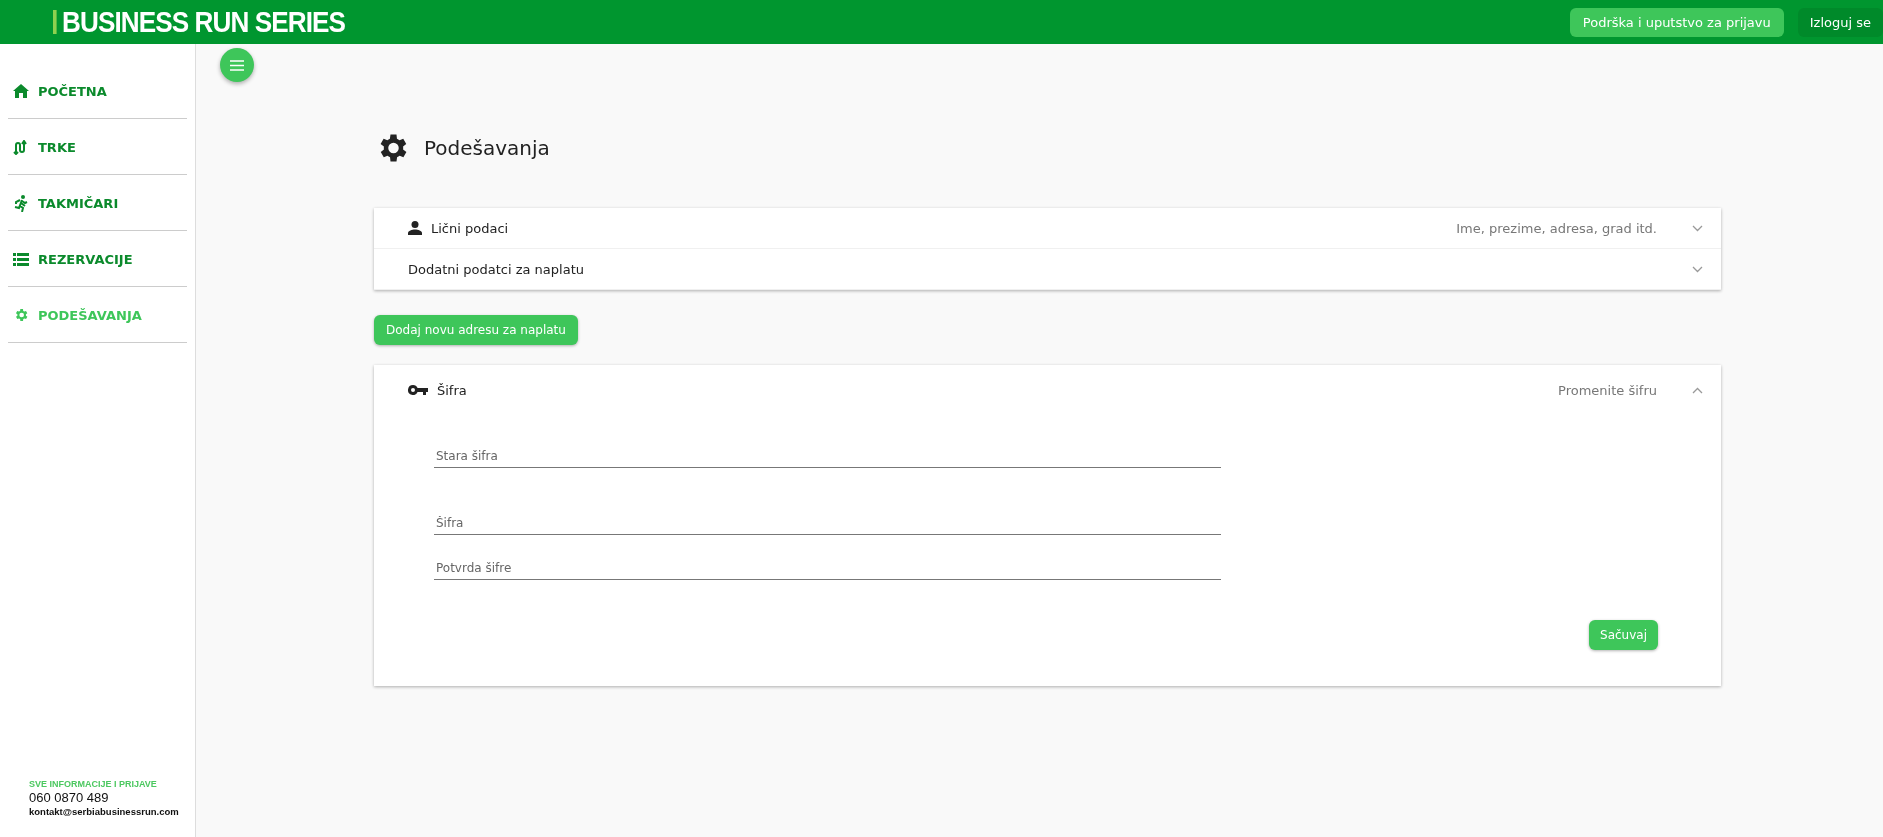  What do you see at coordinates (415, 228) in the screenshot?
I see `person-icon` at bounding box center [415, 228].